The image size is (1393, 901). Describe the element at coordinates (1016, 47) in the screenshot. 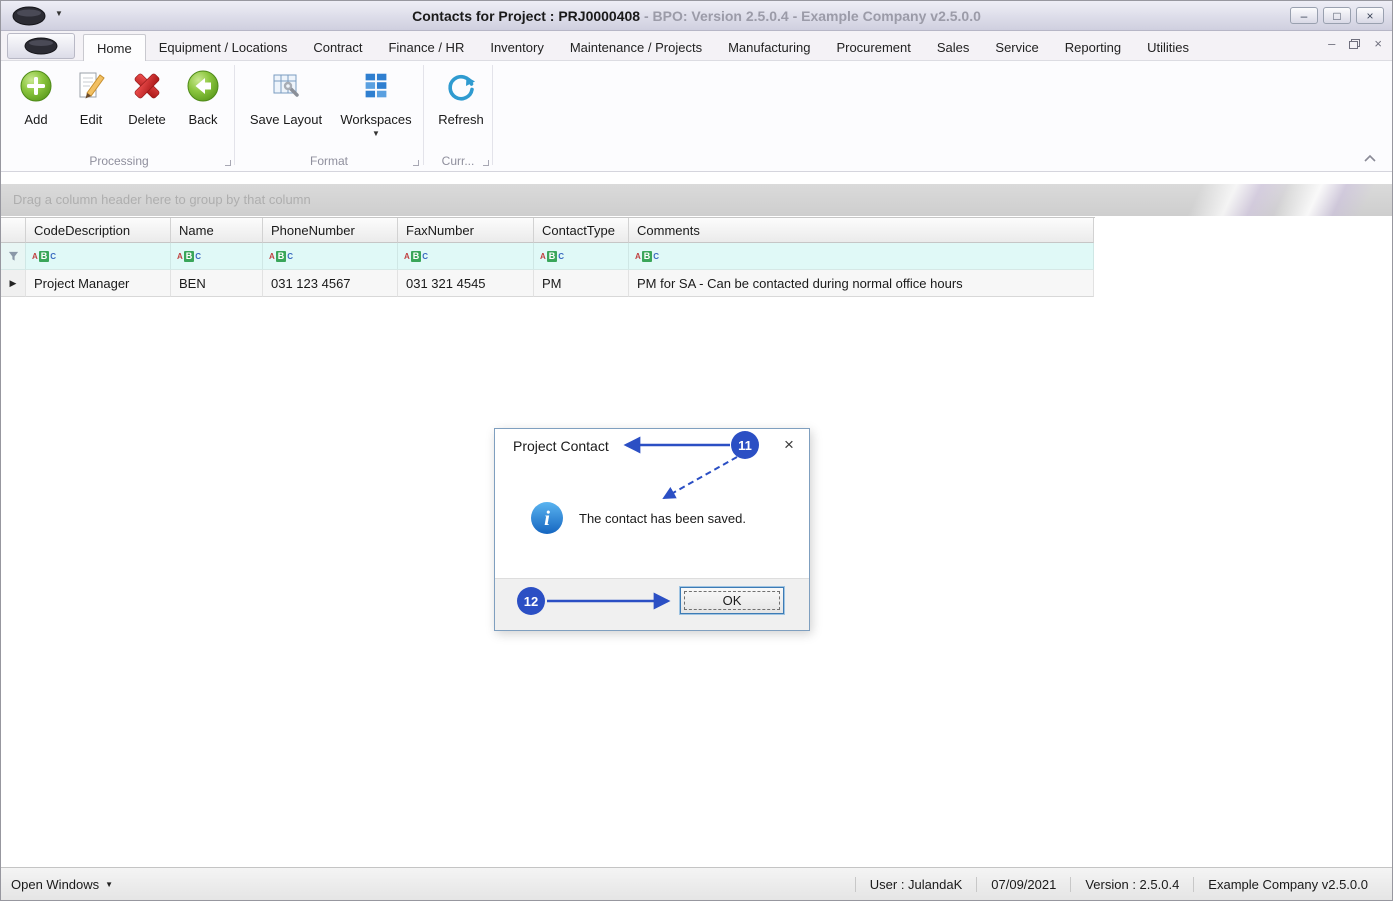

I see `tab-service: Service` at that location.